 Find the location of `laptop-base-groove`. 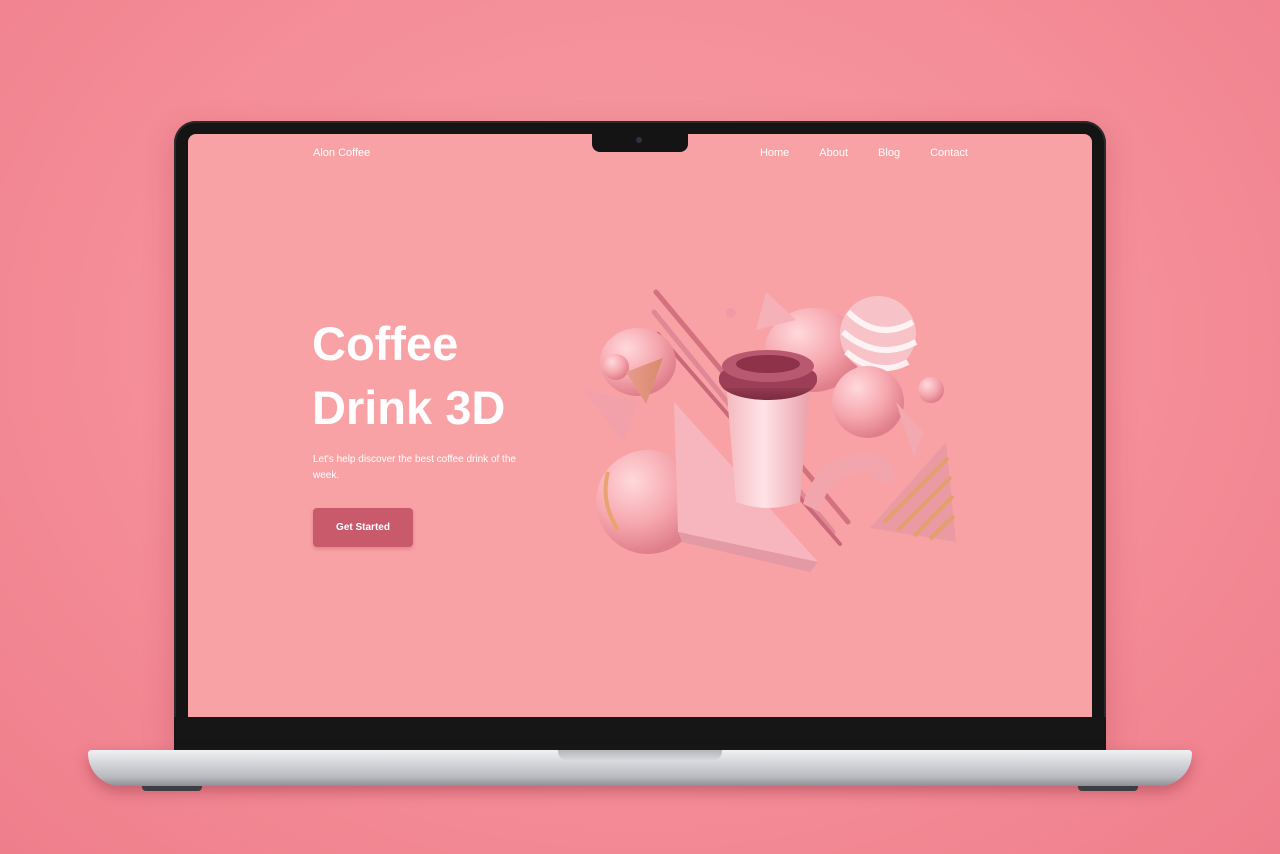

laptop-base-groove is located at coordinates (640, 755).